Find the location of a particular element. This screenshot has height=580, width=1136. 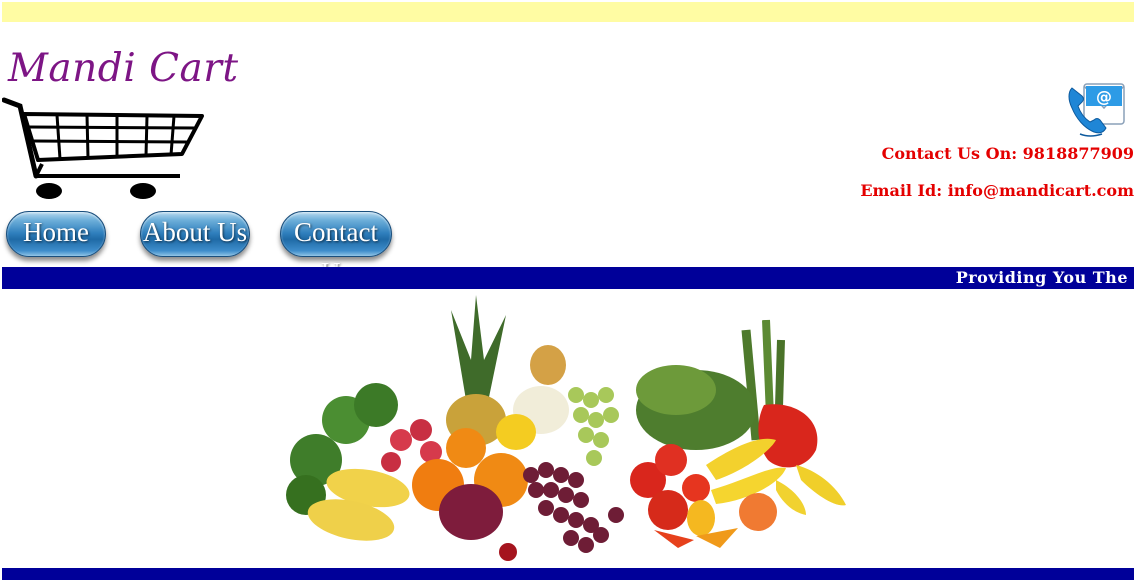

contact-email: Email Id: info@mandicart.com is located at coordinates (997, 190).